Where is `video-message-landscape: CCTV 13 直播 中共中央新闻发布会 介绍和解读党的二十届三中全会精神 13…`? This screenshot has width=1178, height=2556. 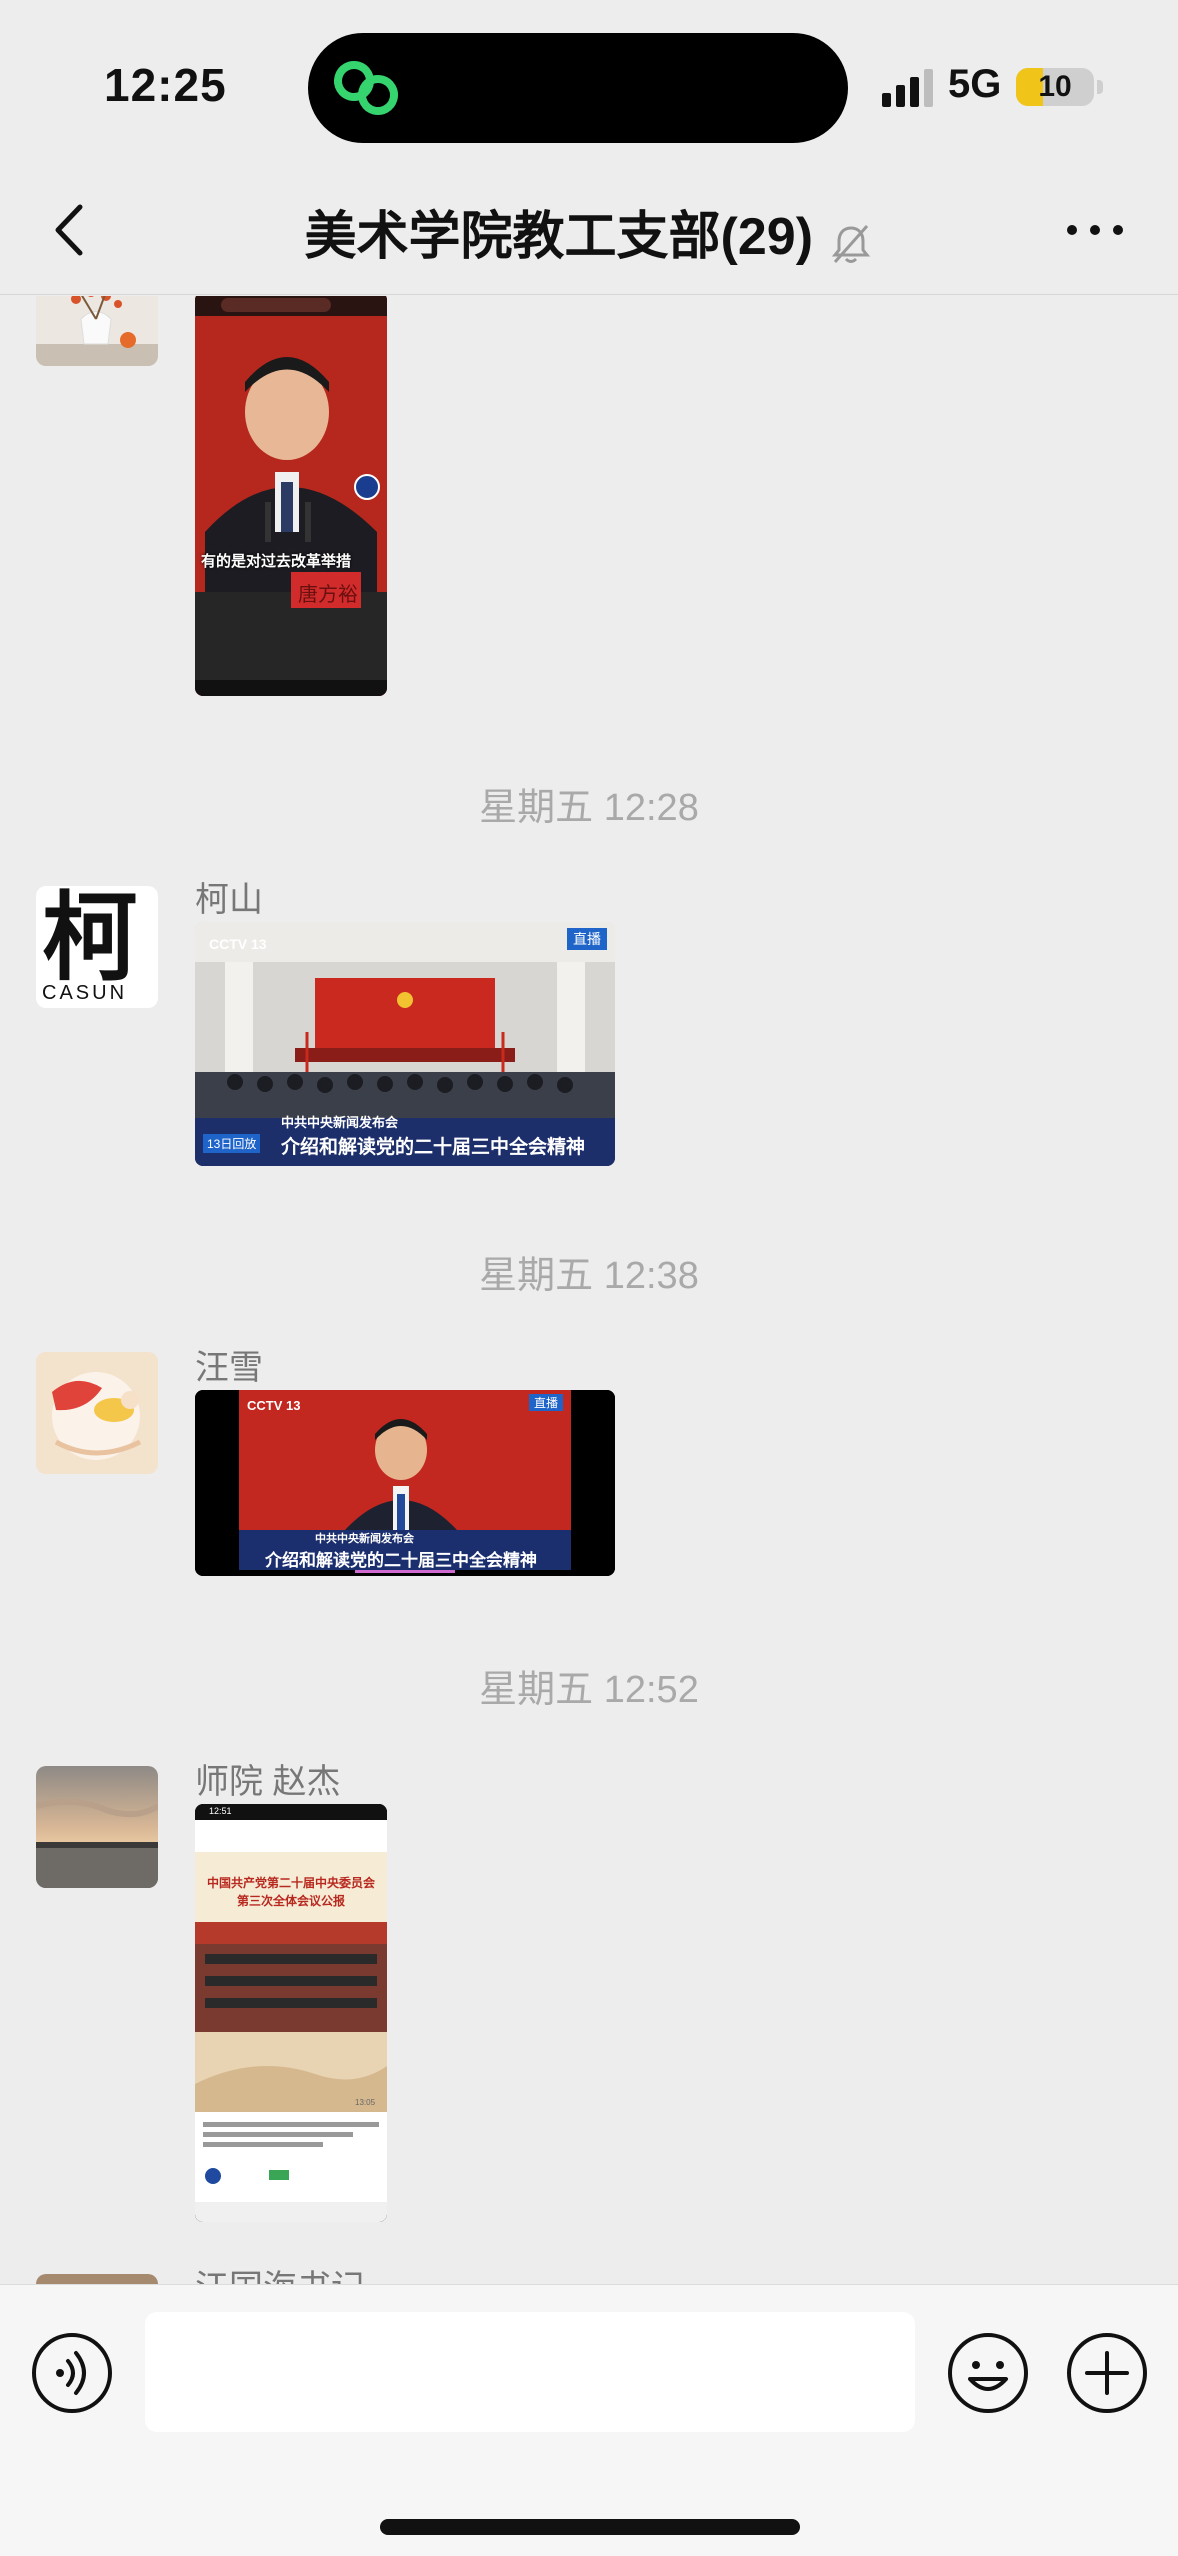 video-message-landscape: CCTV 13 直播 中共中央新闻发布会 介绍和解读党的二十届三中全会精神 13… is located at coordinates (405, 1044).